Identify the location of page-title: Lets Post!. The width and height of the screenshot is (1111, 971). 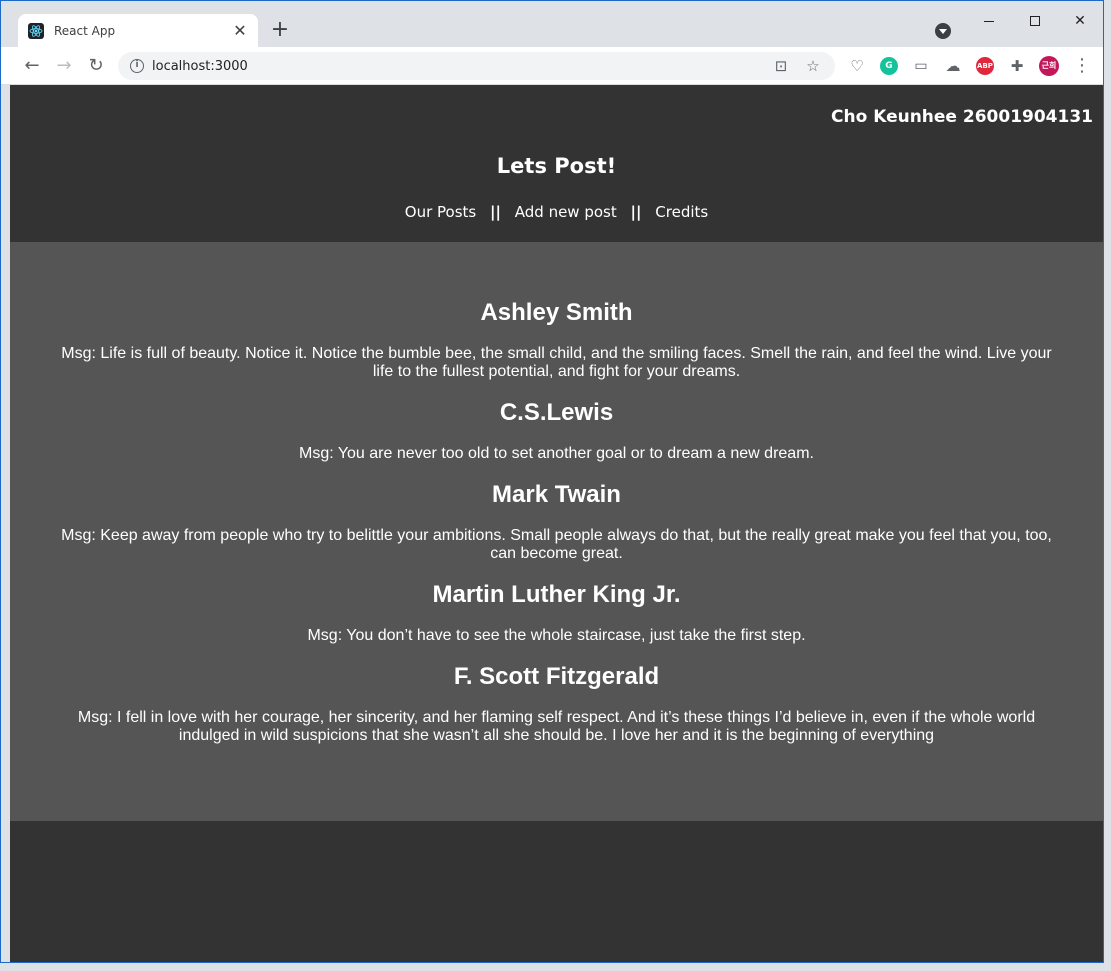
(556, 166).